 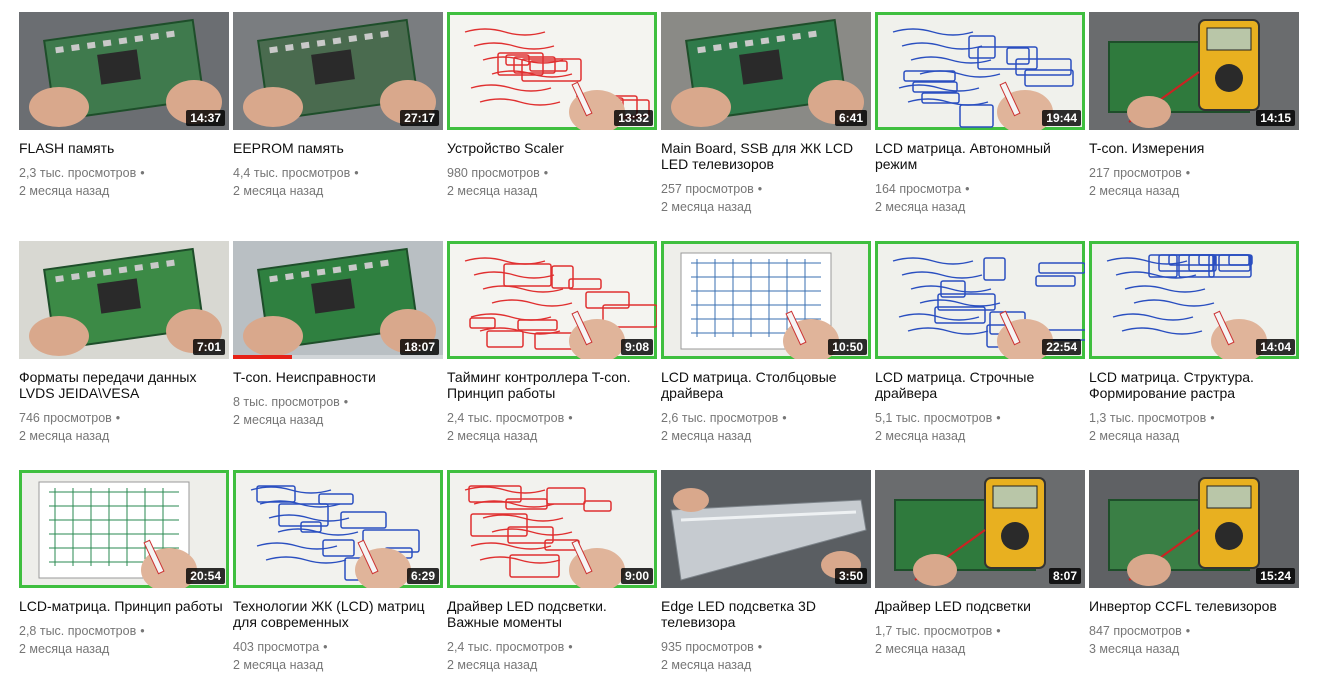 What do you see at coordinates (1148, 418) in the screenshot?
I see `video-view-count: 1,3 тыс. просмотров` at bounding box center [1148, 418].